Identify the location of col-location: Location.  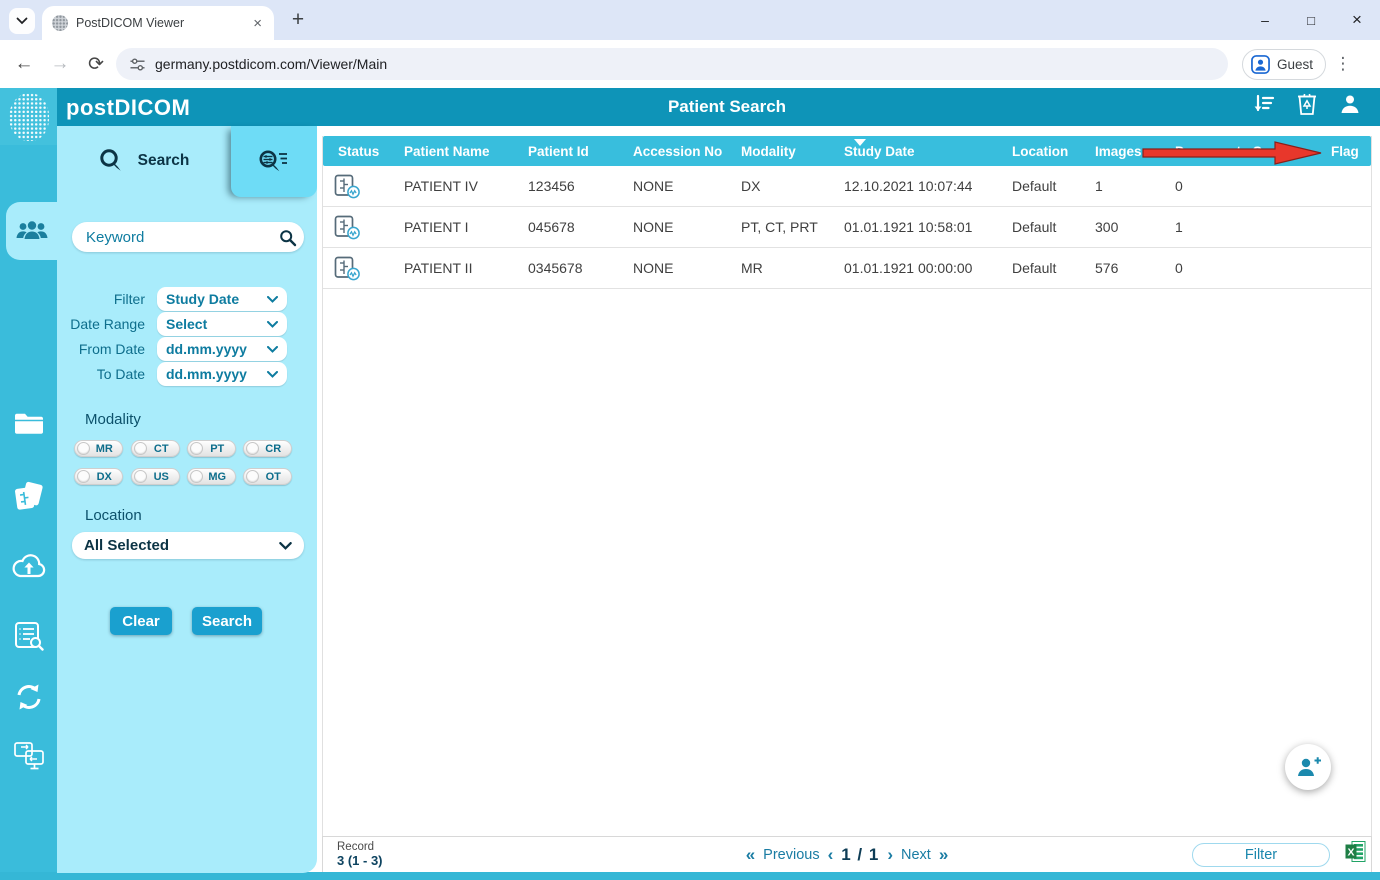
(1038, 151).